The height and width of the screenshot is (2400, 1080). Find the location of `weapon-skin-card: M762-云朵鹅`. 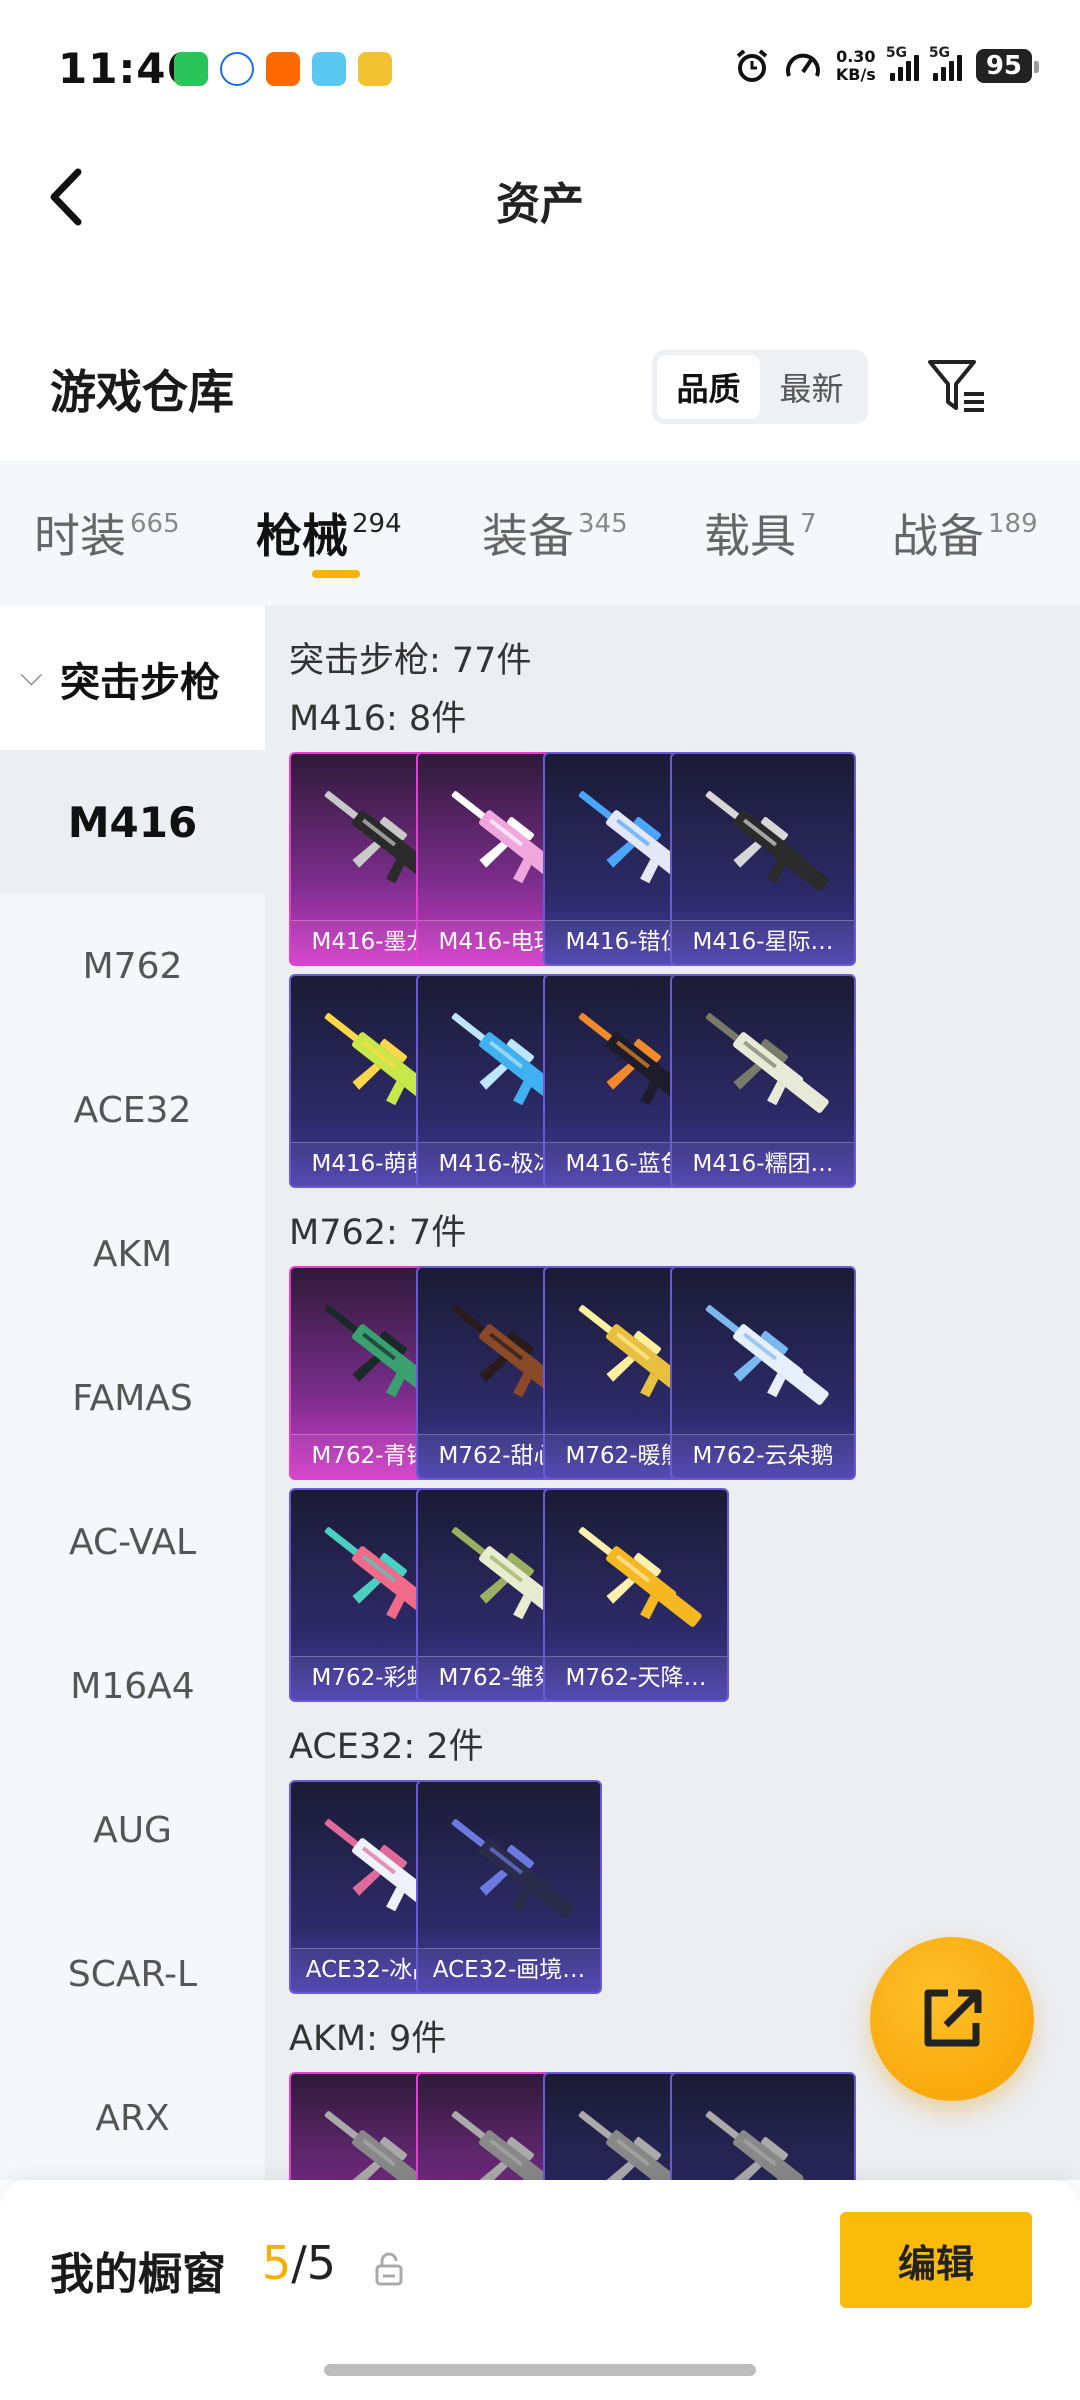

weapon-skin-card: M762-云朵鹅 is located at coordinates (763, 1373).